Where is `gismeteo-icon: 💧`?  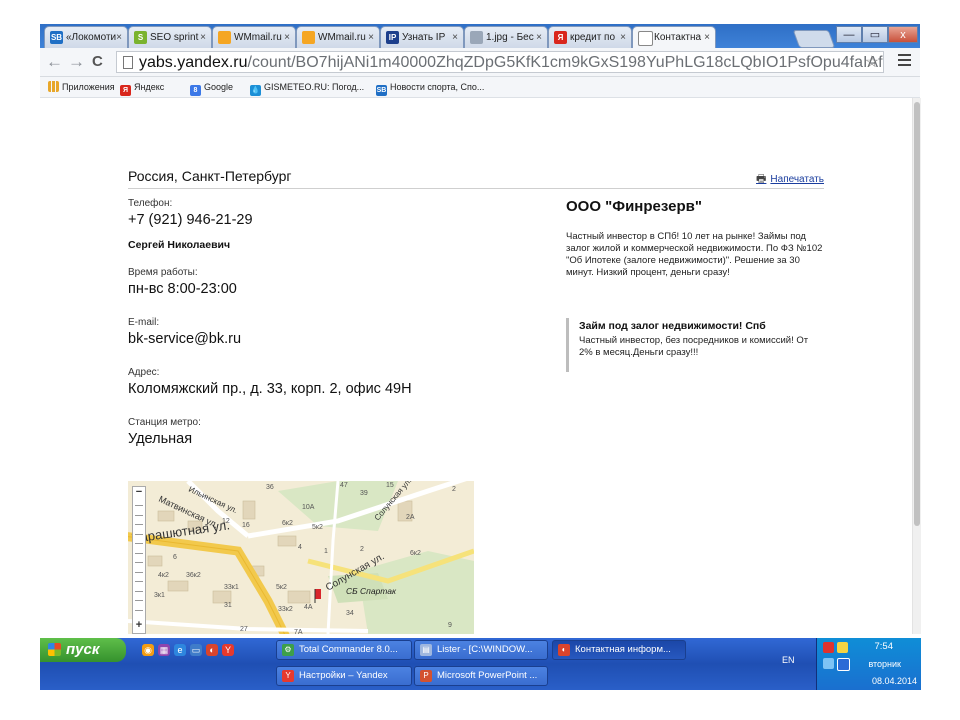
gismeteo-icon: 💧 is located at coordinates (255, 90).